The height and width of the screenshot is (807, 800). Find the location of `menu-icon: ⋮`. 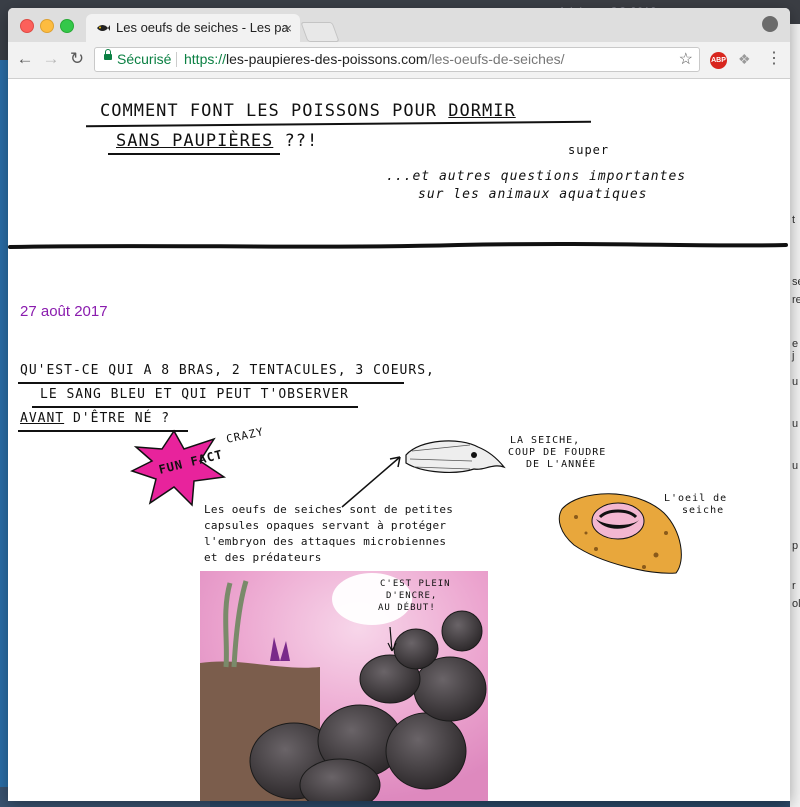

menu-icon: ⋮ is located at coordinates (774, 59).